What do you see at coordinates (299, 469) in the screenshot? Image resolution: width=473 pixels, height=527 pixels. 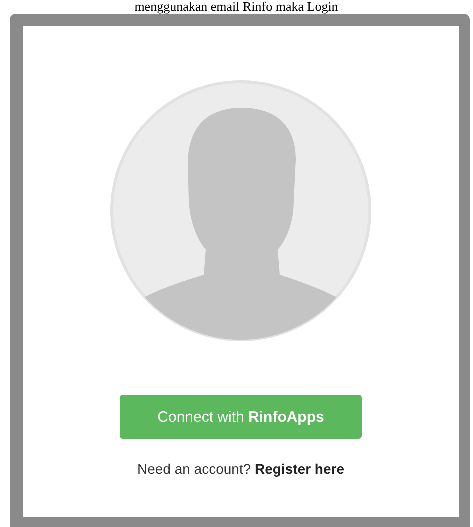 I see `register-link: Register here` at bounding box center [299, 469].